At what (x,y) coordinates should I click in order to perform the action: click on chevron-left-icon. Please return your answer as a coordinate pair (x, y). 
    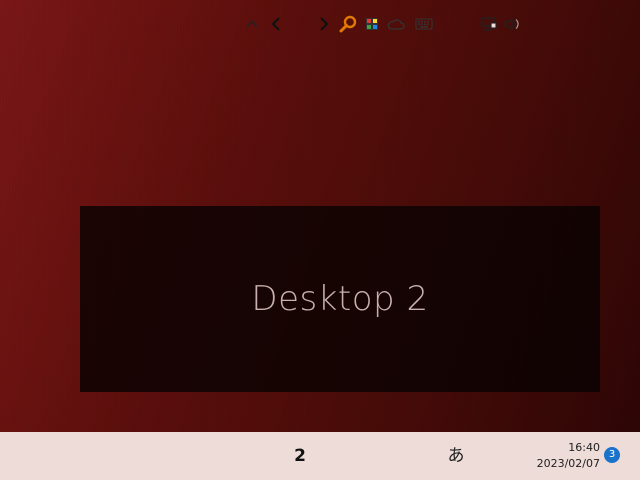
    Looking at the image, I should click on (275, 24).